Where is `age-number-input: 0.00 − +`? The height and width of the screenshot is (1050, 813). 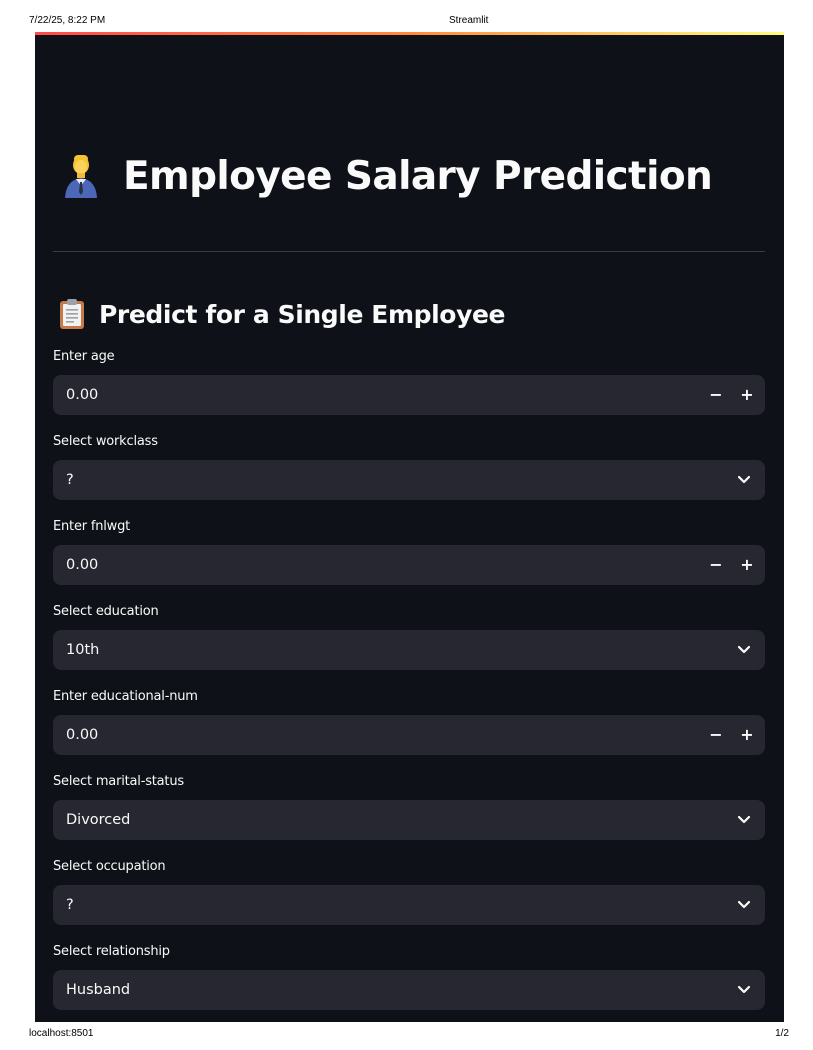 age-number-input: 0.00 − + is located at coordinates (409, 395).